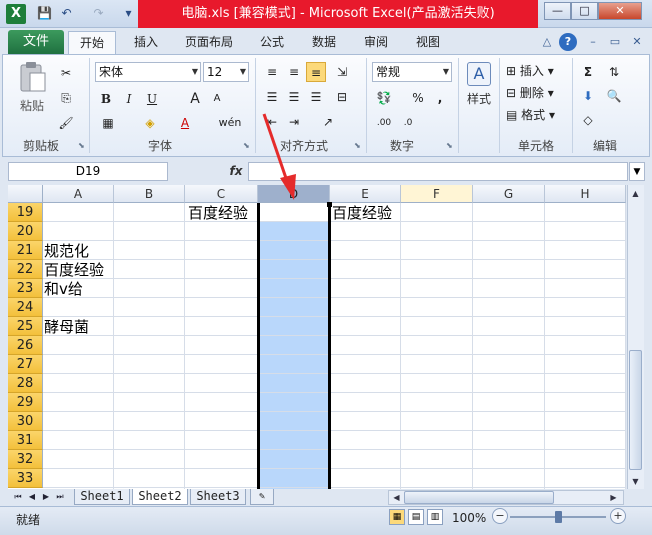  Describe the element at coordinates (46, 497) in the screenshot. I see `next-sheet-icon: ▶` at that location.